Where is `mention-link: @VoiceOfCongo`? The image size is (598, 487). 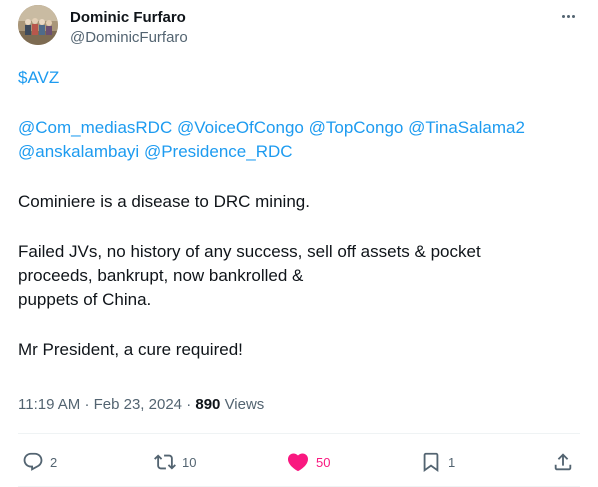 mention-link: @VoiceOfCongo is located at coordinates (240, 127).